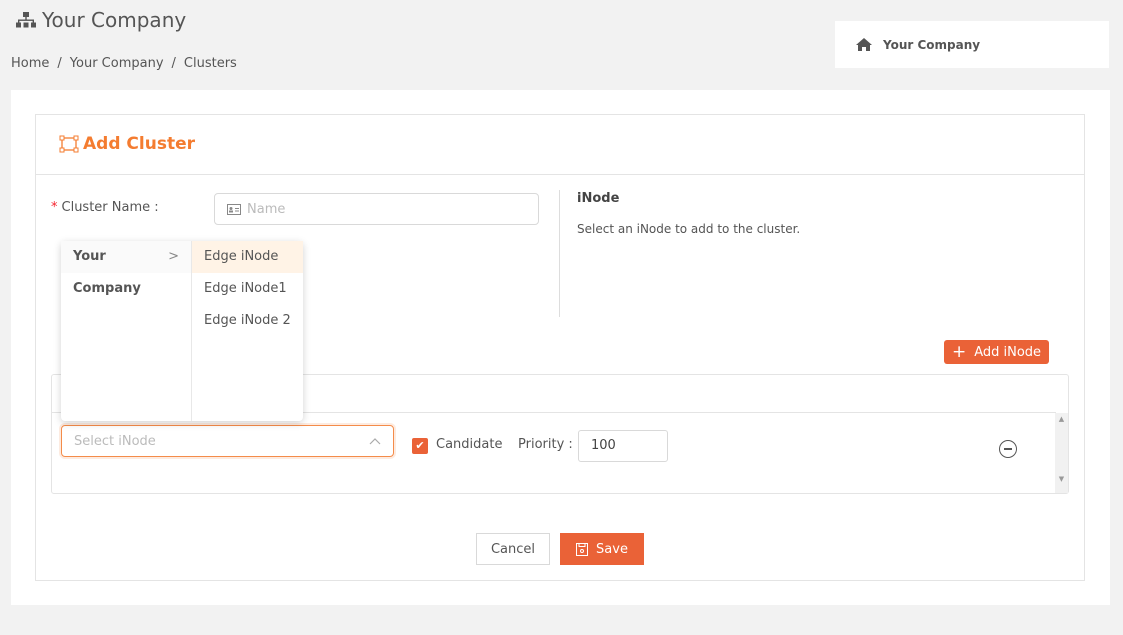 This screenshot has width=1123, height=635. Describe the element at coordinates (234, 209) in the screenshot. I see `id-card-icon` at that location.